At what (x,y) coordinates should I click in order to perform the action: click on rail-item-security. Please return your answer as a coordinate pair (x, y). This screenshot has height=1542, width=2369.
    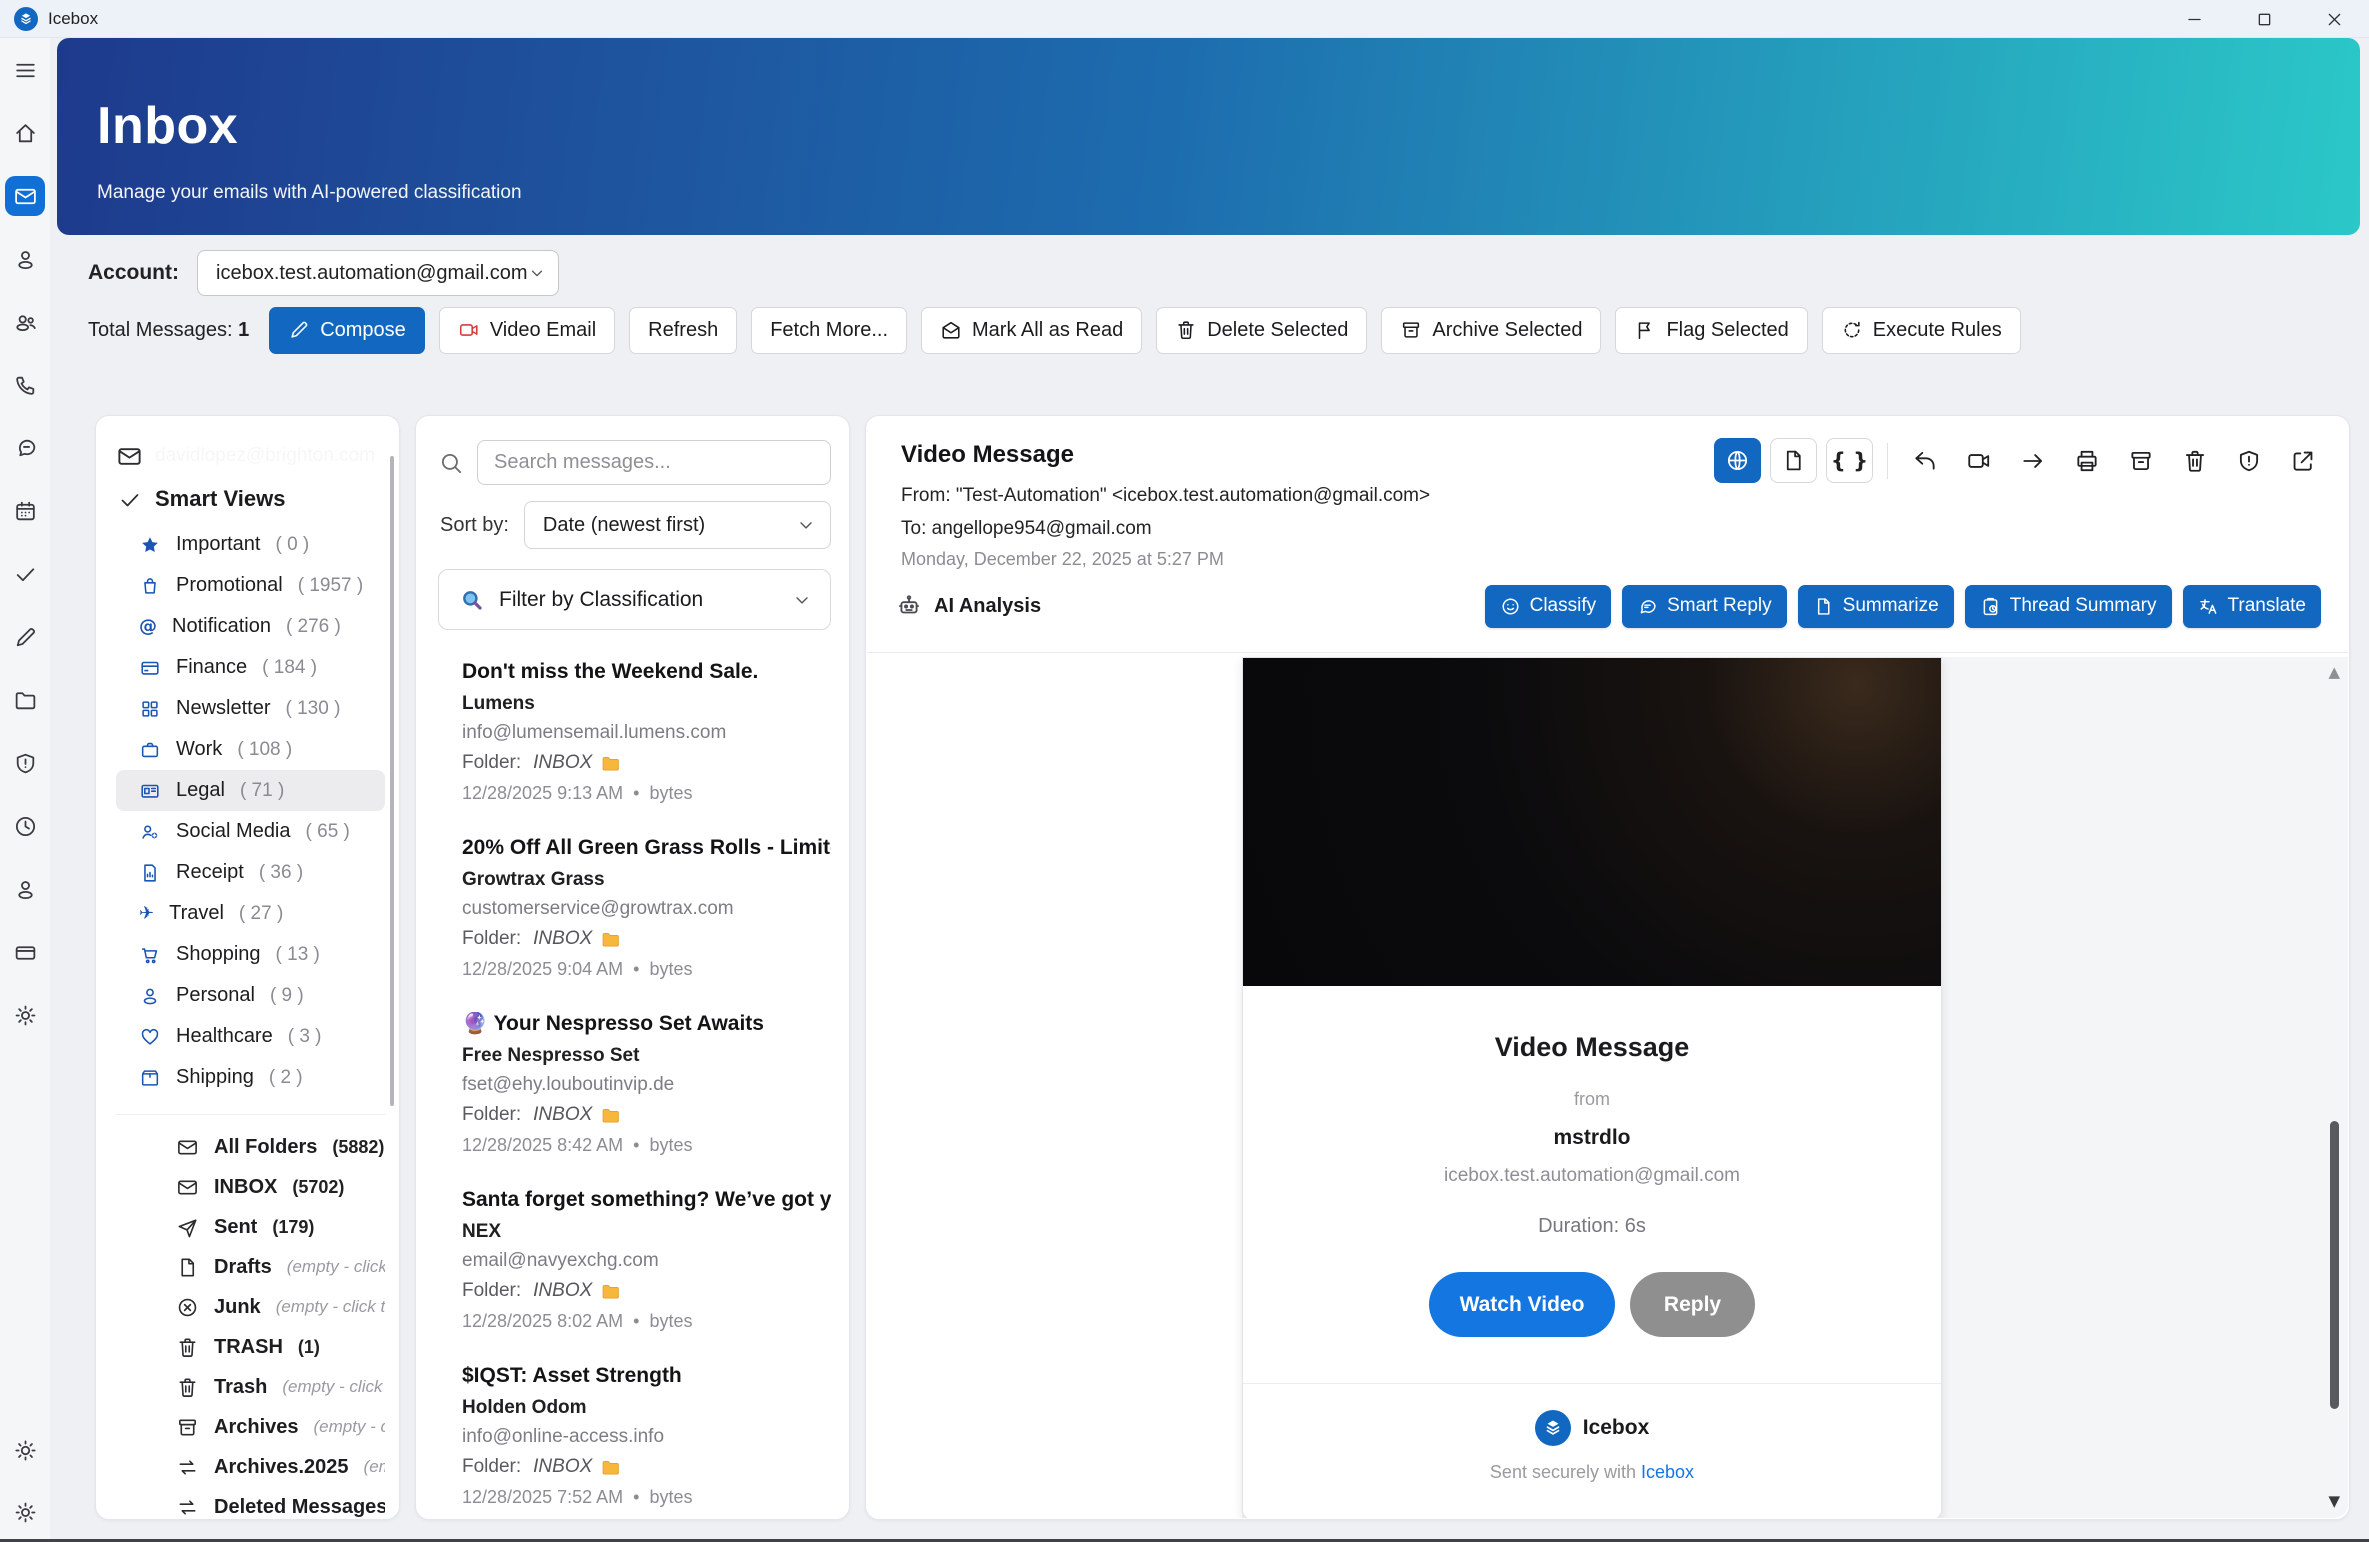
    Looking at the image, I should click on (25, 763).